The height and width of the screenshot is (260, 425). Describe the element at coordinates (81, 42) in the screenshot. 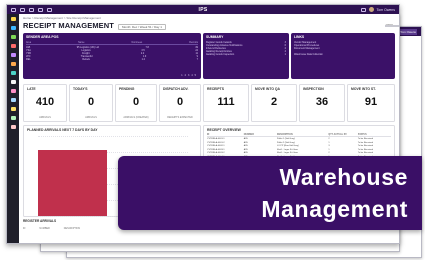

I see `column-header: Name` at that location.